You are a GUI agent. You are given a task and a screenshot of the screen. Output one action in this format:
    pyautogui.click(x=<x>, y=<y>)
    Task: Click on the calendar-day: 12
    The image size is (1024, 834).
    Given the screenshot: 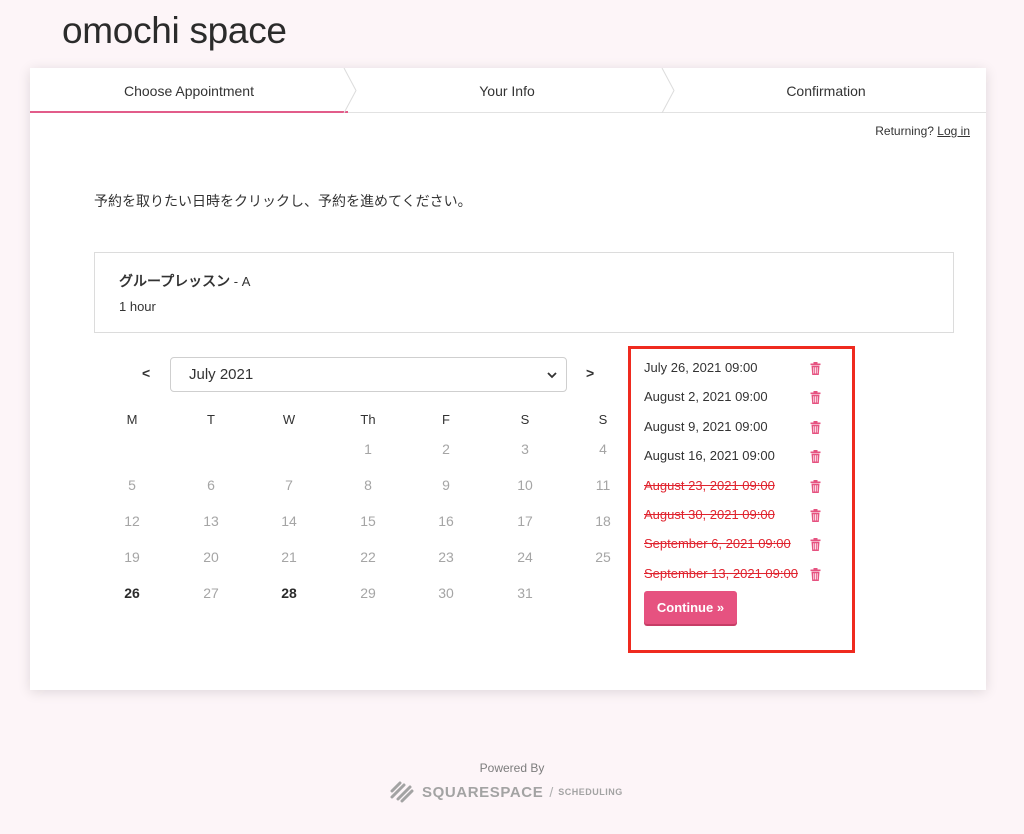 What is the action you would take?
    pyautogui.click(x=132, y=521)
    